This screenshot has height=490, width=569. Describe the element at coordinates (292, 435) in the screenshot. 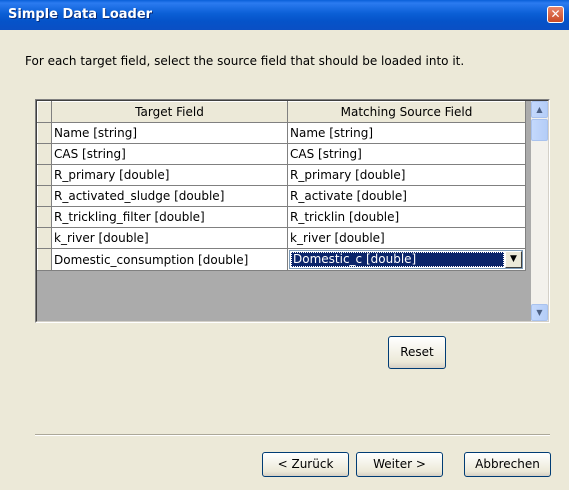

I see `separator` at that location.